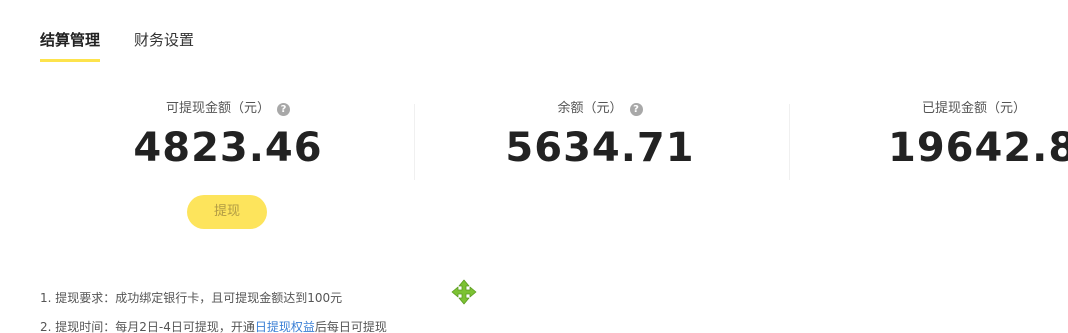 This screenshot has width=1068, height=333. I want to click on balance-label: 余额（元）, so click(590, 108).